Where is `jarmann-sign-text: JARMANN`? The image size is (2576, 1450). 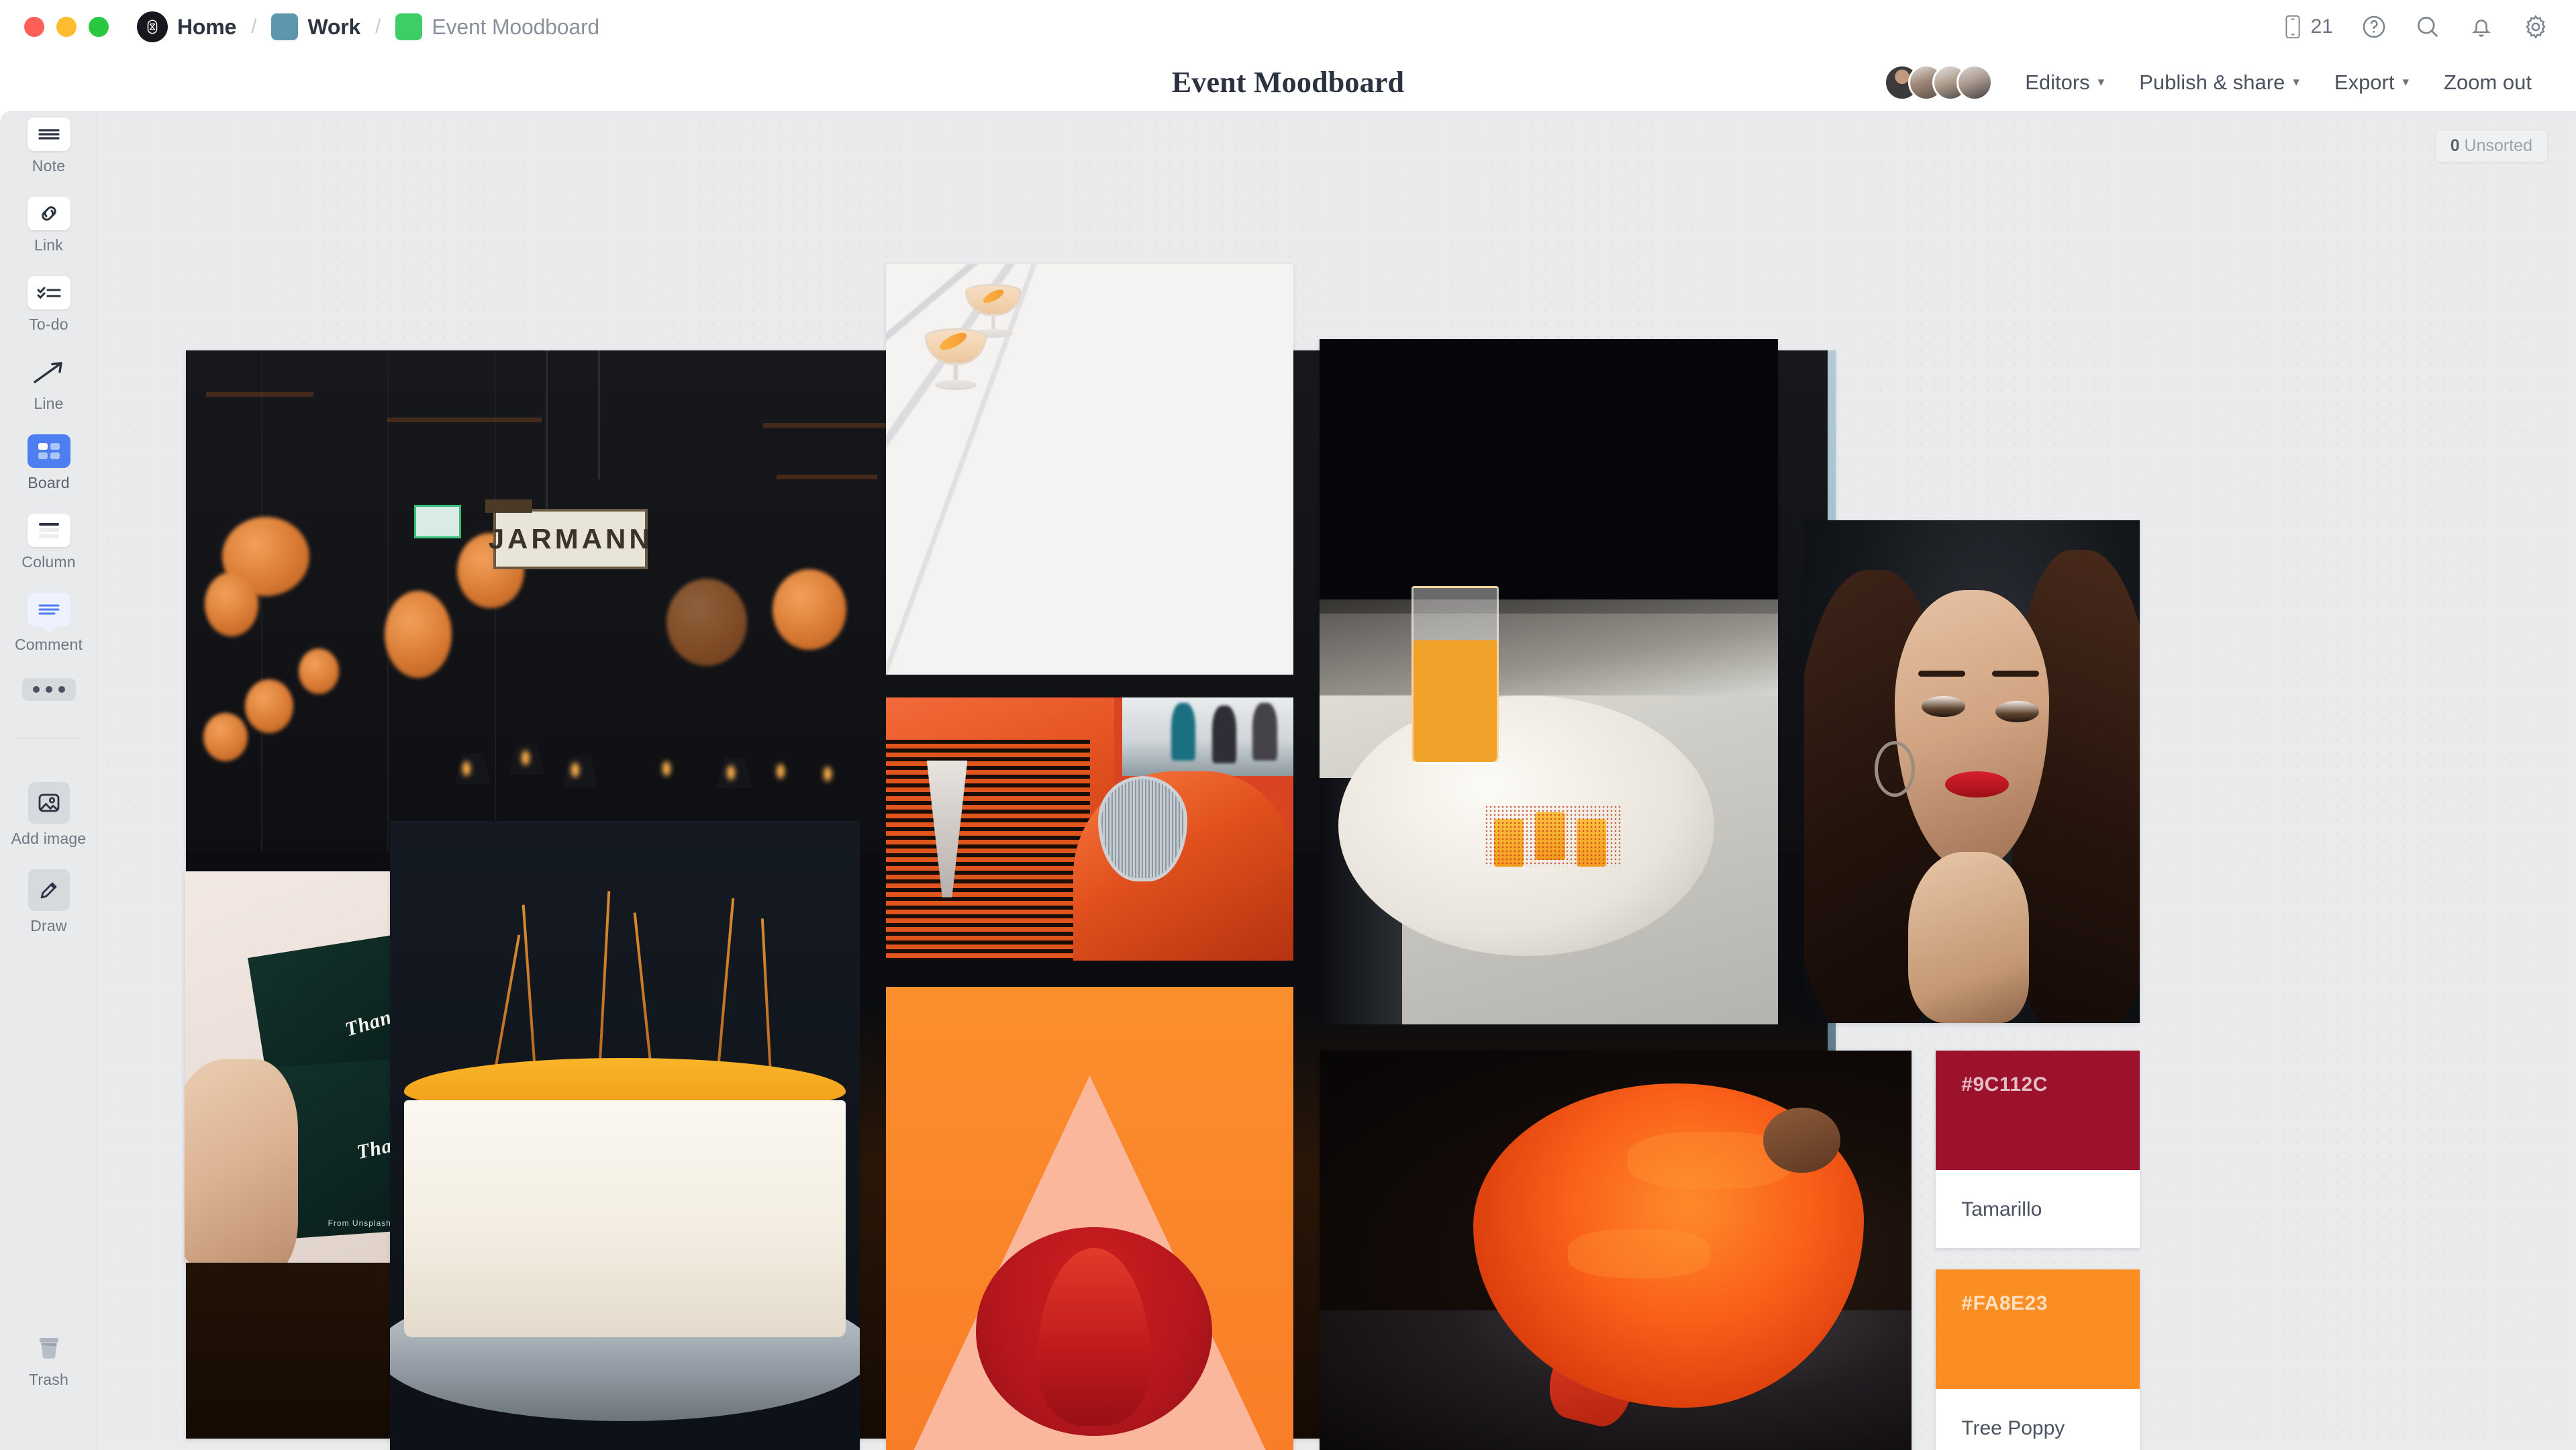 jarmann-sign-text: JARMANN is located at coordinates (569, 539).